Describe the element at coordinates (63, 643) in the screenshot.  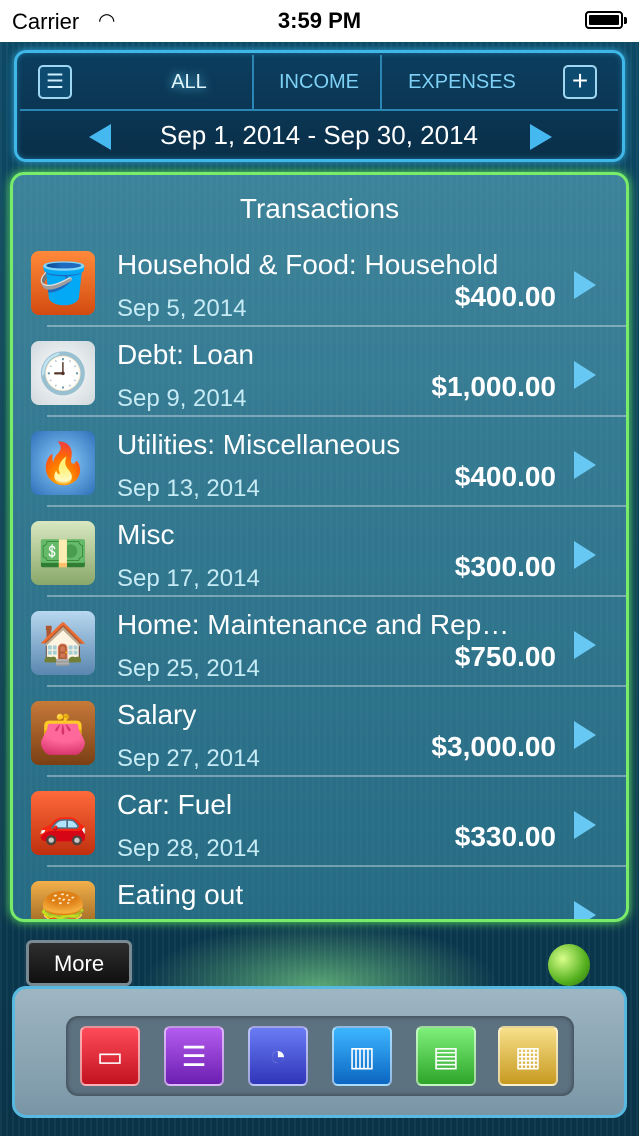
I see `house-icon: 🏠` at that location.